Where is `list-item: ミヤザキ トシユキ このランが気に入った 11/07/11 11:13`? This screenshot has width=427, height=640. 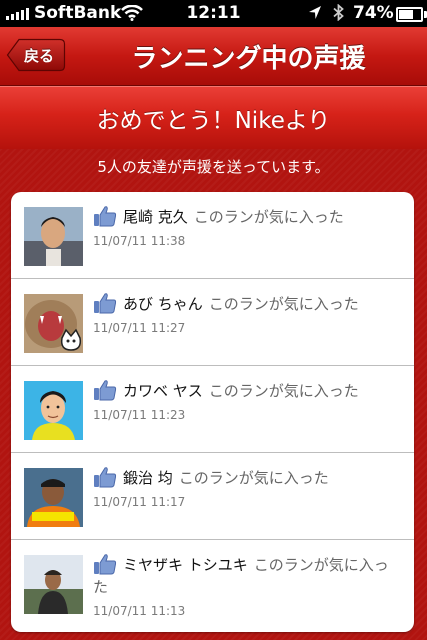 list-item: ミヤザキ トシユキ このランが気に入った 11/07/11 11:13 is located at coordinates (212, 583).